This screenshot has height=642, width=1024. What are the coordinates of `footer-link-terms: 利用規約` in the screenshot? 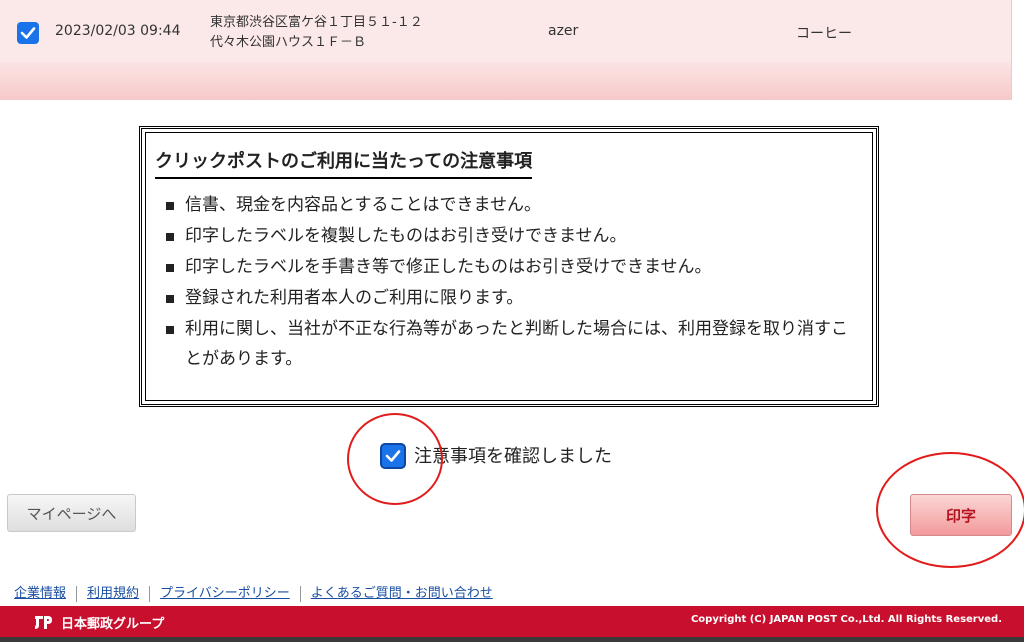 It's located at (113, 593).